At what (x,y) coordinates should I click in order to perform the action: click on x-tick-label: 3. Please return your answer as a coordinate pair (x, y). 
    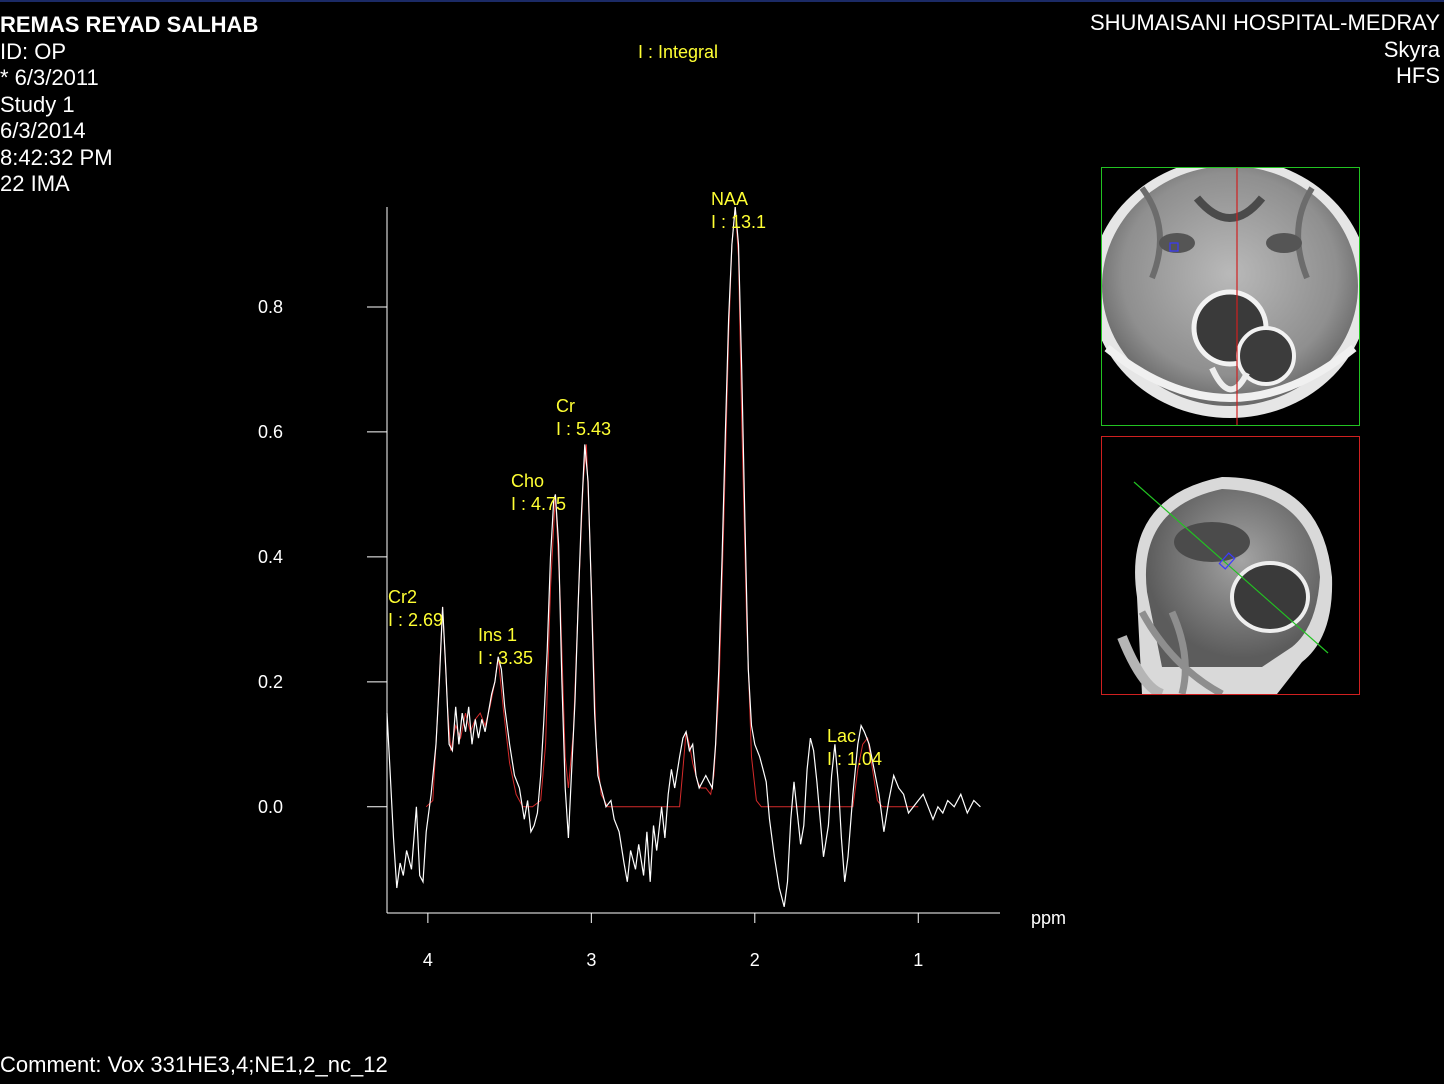
    Looking at the image, I should click on (591, 960).